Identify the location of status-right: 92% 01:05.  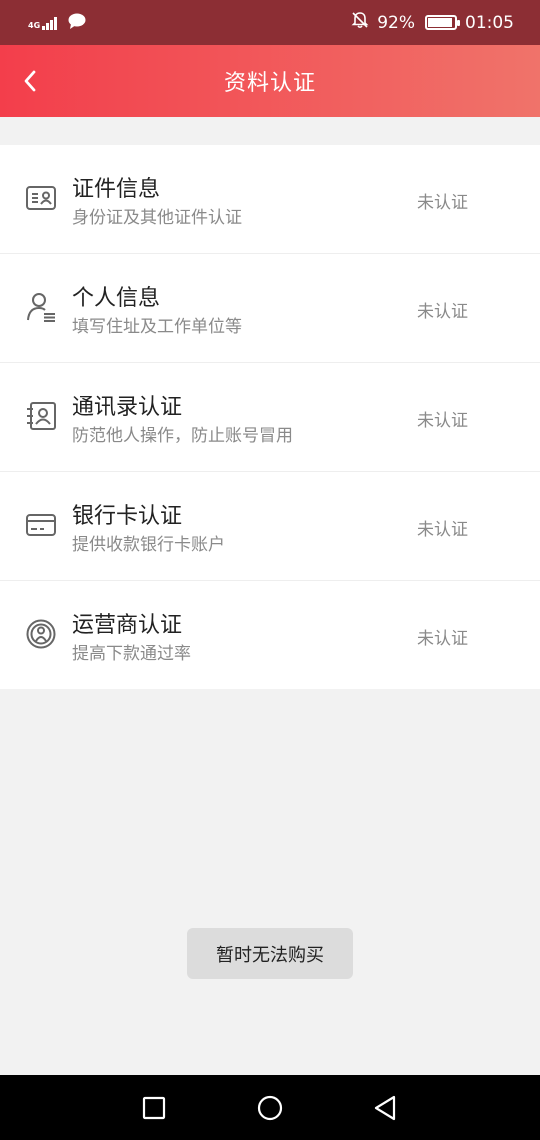
(432, 22).